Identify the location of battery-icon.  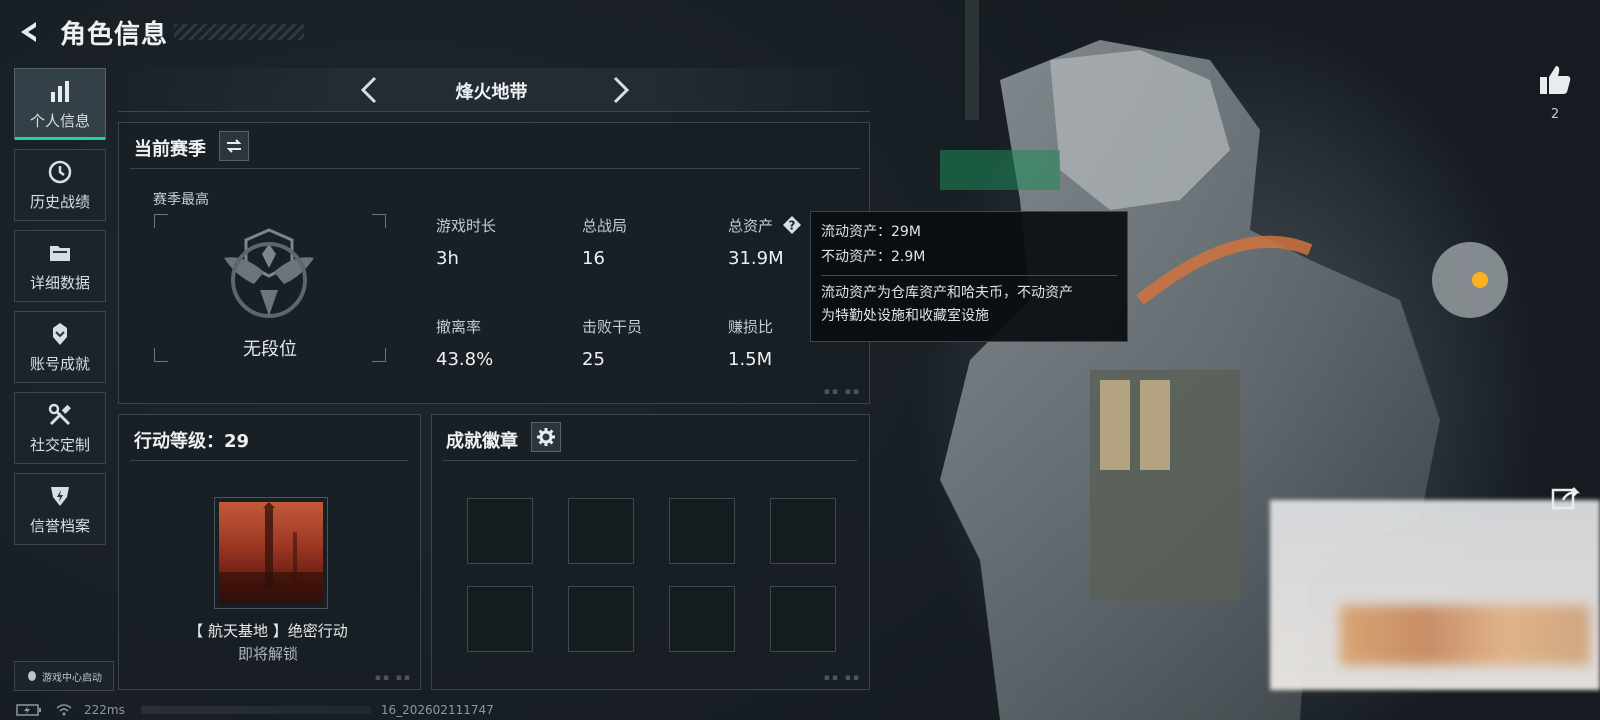
(28, 710).